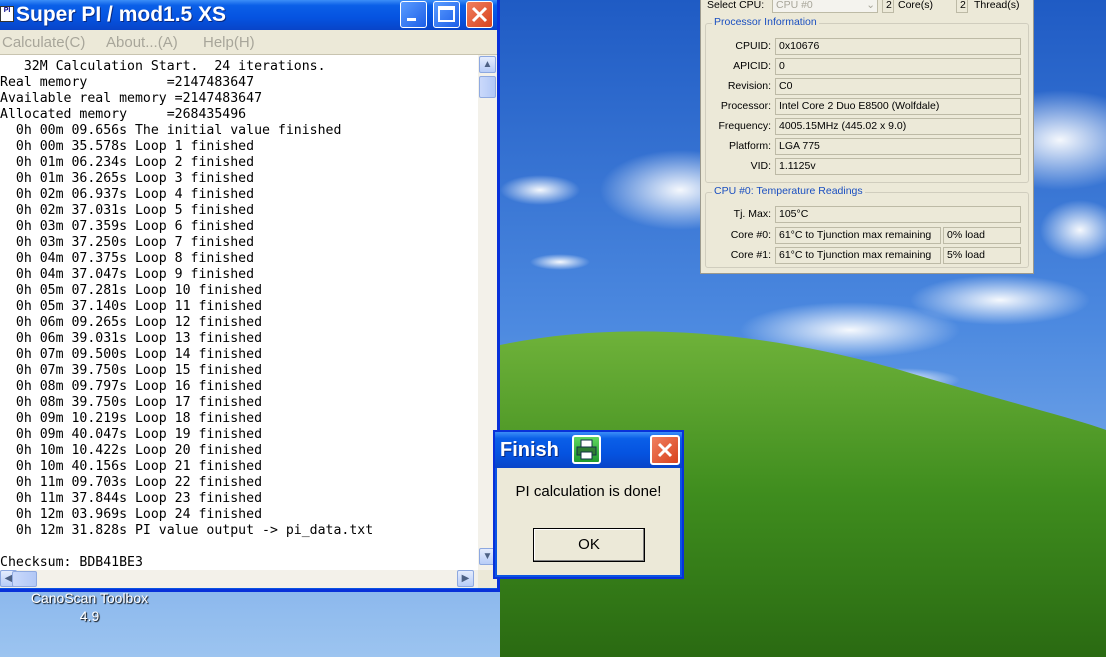 The height and width of the screenshot is (657, 1106). Describe the element at coordinates (888, 6) in the screenshot. I see `cores-count: 2` at that location.